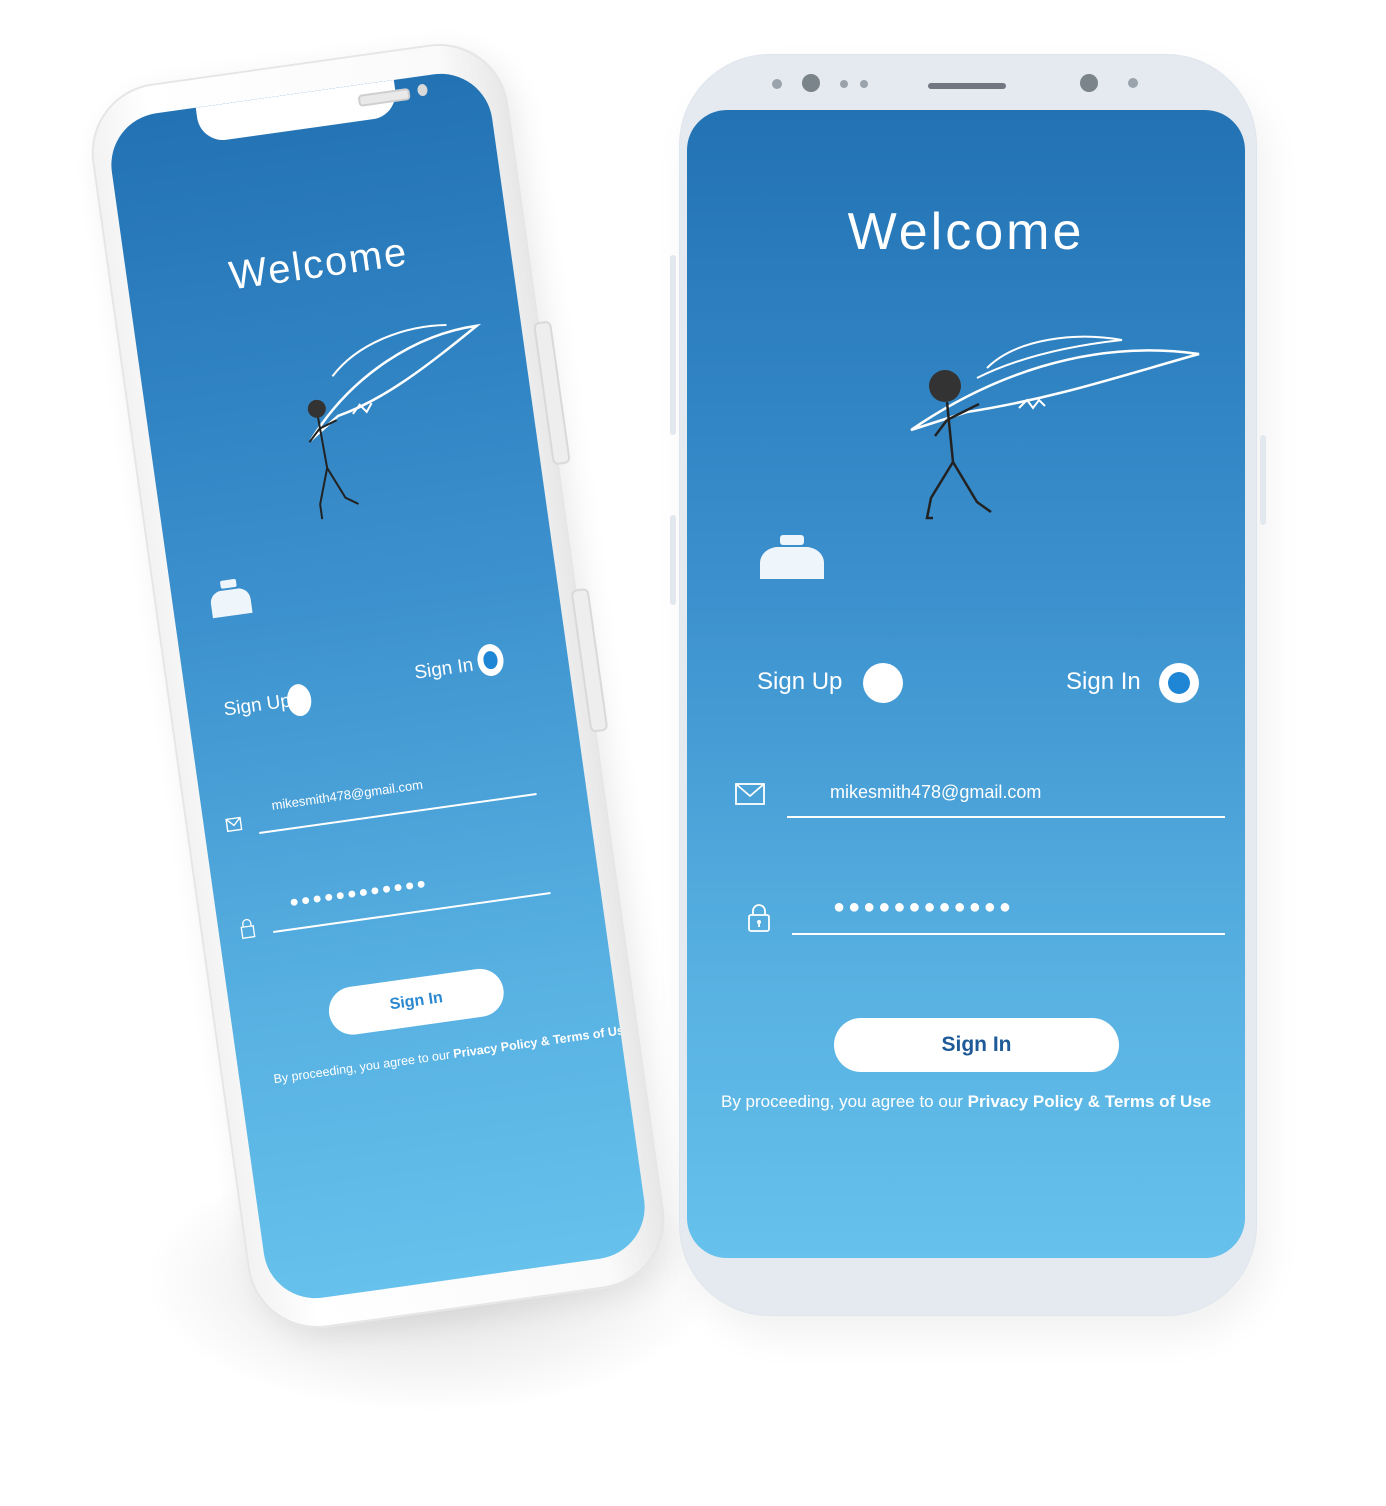 The height and width of the screenshot is (1506, 1386). What do you see at coordinates (1008, 934) in the screenshot?
I see `password-underline` at bounding box center [1008, 934].